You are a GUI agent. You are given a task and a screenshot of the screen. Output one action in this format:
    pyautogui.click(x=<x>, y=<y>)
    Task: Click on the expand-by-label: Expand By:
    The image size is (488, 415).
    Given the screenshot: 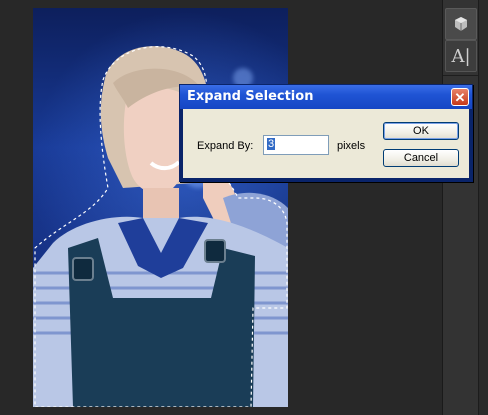 What is the action you would take?
    pyautogui.click(x=225, y=146)
    